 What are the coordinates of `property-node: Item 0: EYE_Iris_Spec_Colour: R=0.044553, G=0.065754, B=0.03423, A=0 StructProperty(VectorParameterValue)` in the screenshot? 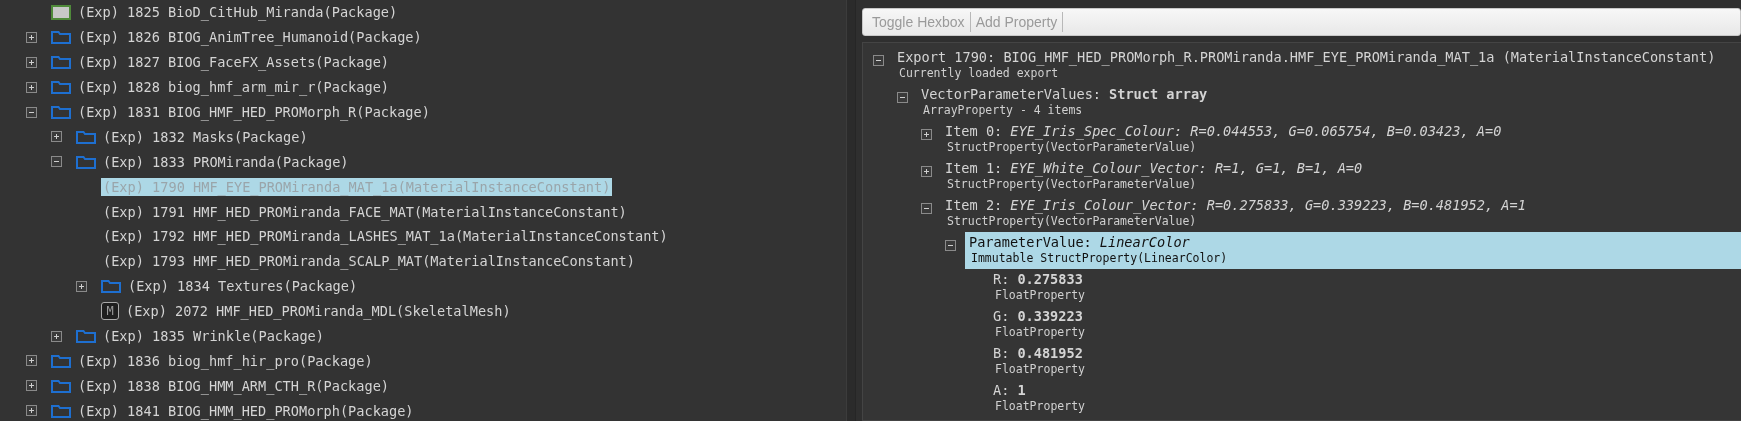 It's located at (1341, 139).